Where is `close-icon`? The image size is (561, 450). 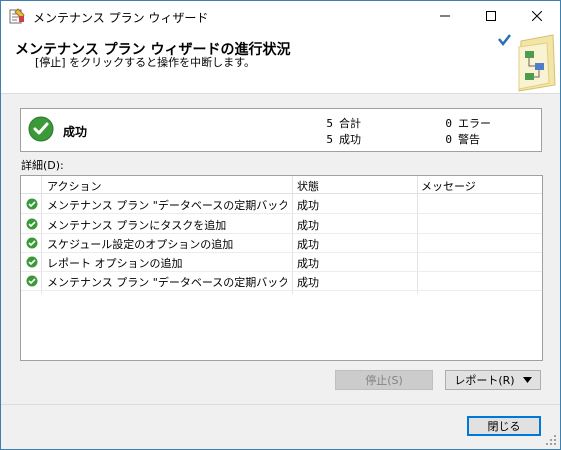
close-icon is located at coordinates (537, 16).